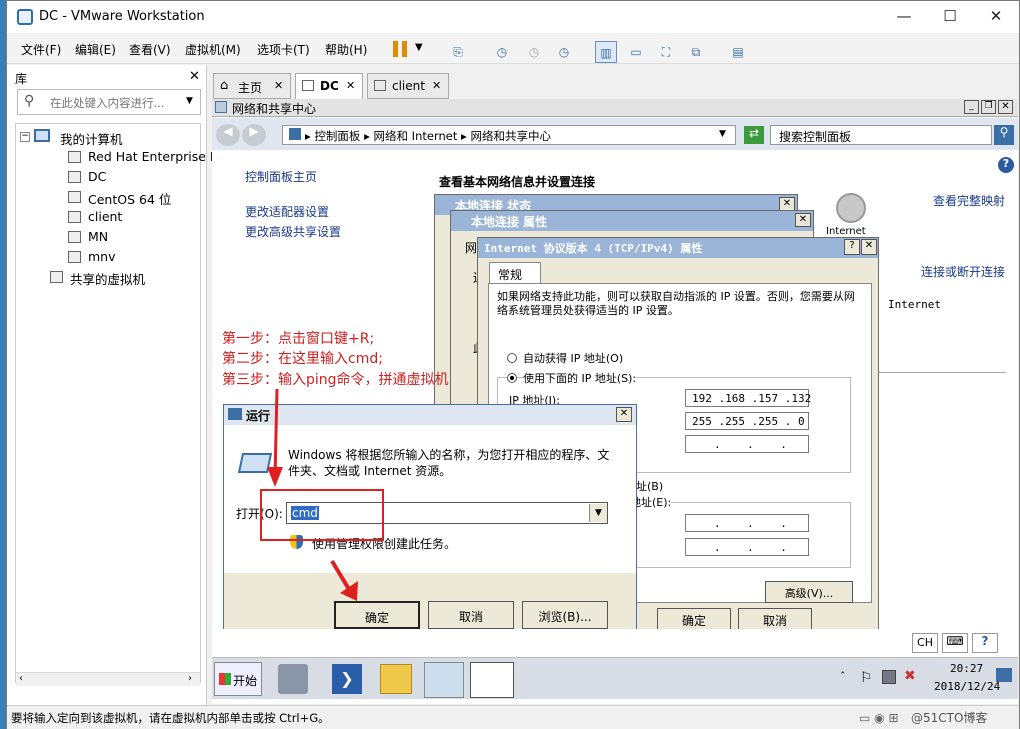 The image size is (1020, 729). What do you see at coordinates (996, 17) in the screenshot?
I see `close-button: ✕` at bounding box center [996, 17].